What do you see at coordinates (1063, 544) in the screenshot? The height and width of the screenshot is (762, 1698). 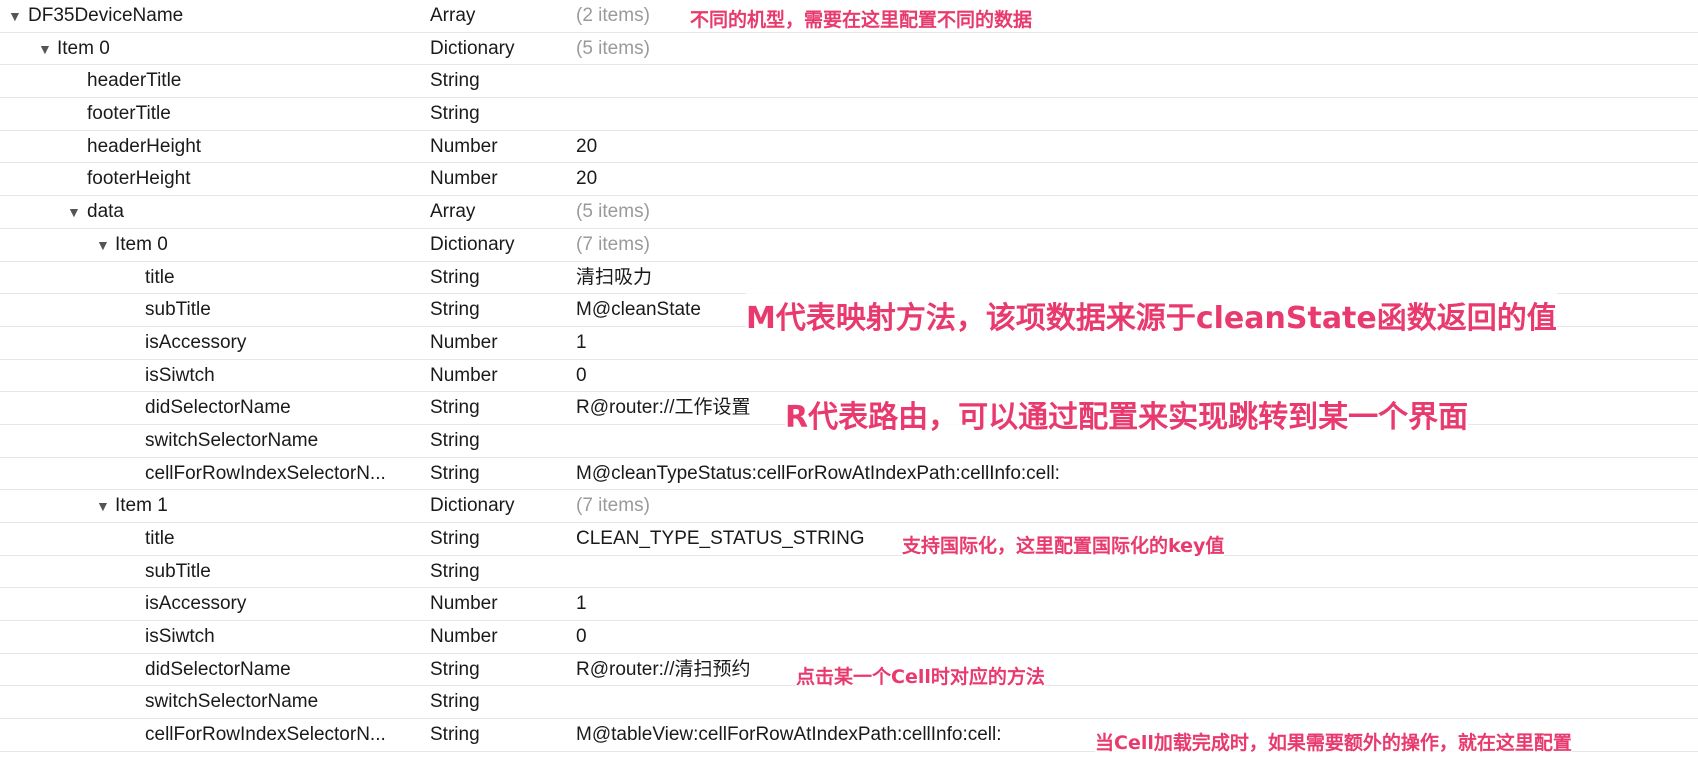 I see `annotation-i18n: 支持国际化，这里配置国际化的key值` at bounding box center [1063, 544].